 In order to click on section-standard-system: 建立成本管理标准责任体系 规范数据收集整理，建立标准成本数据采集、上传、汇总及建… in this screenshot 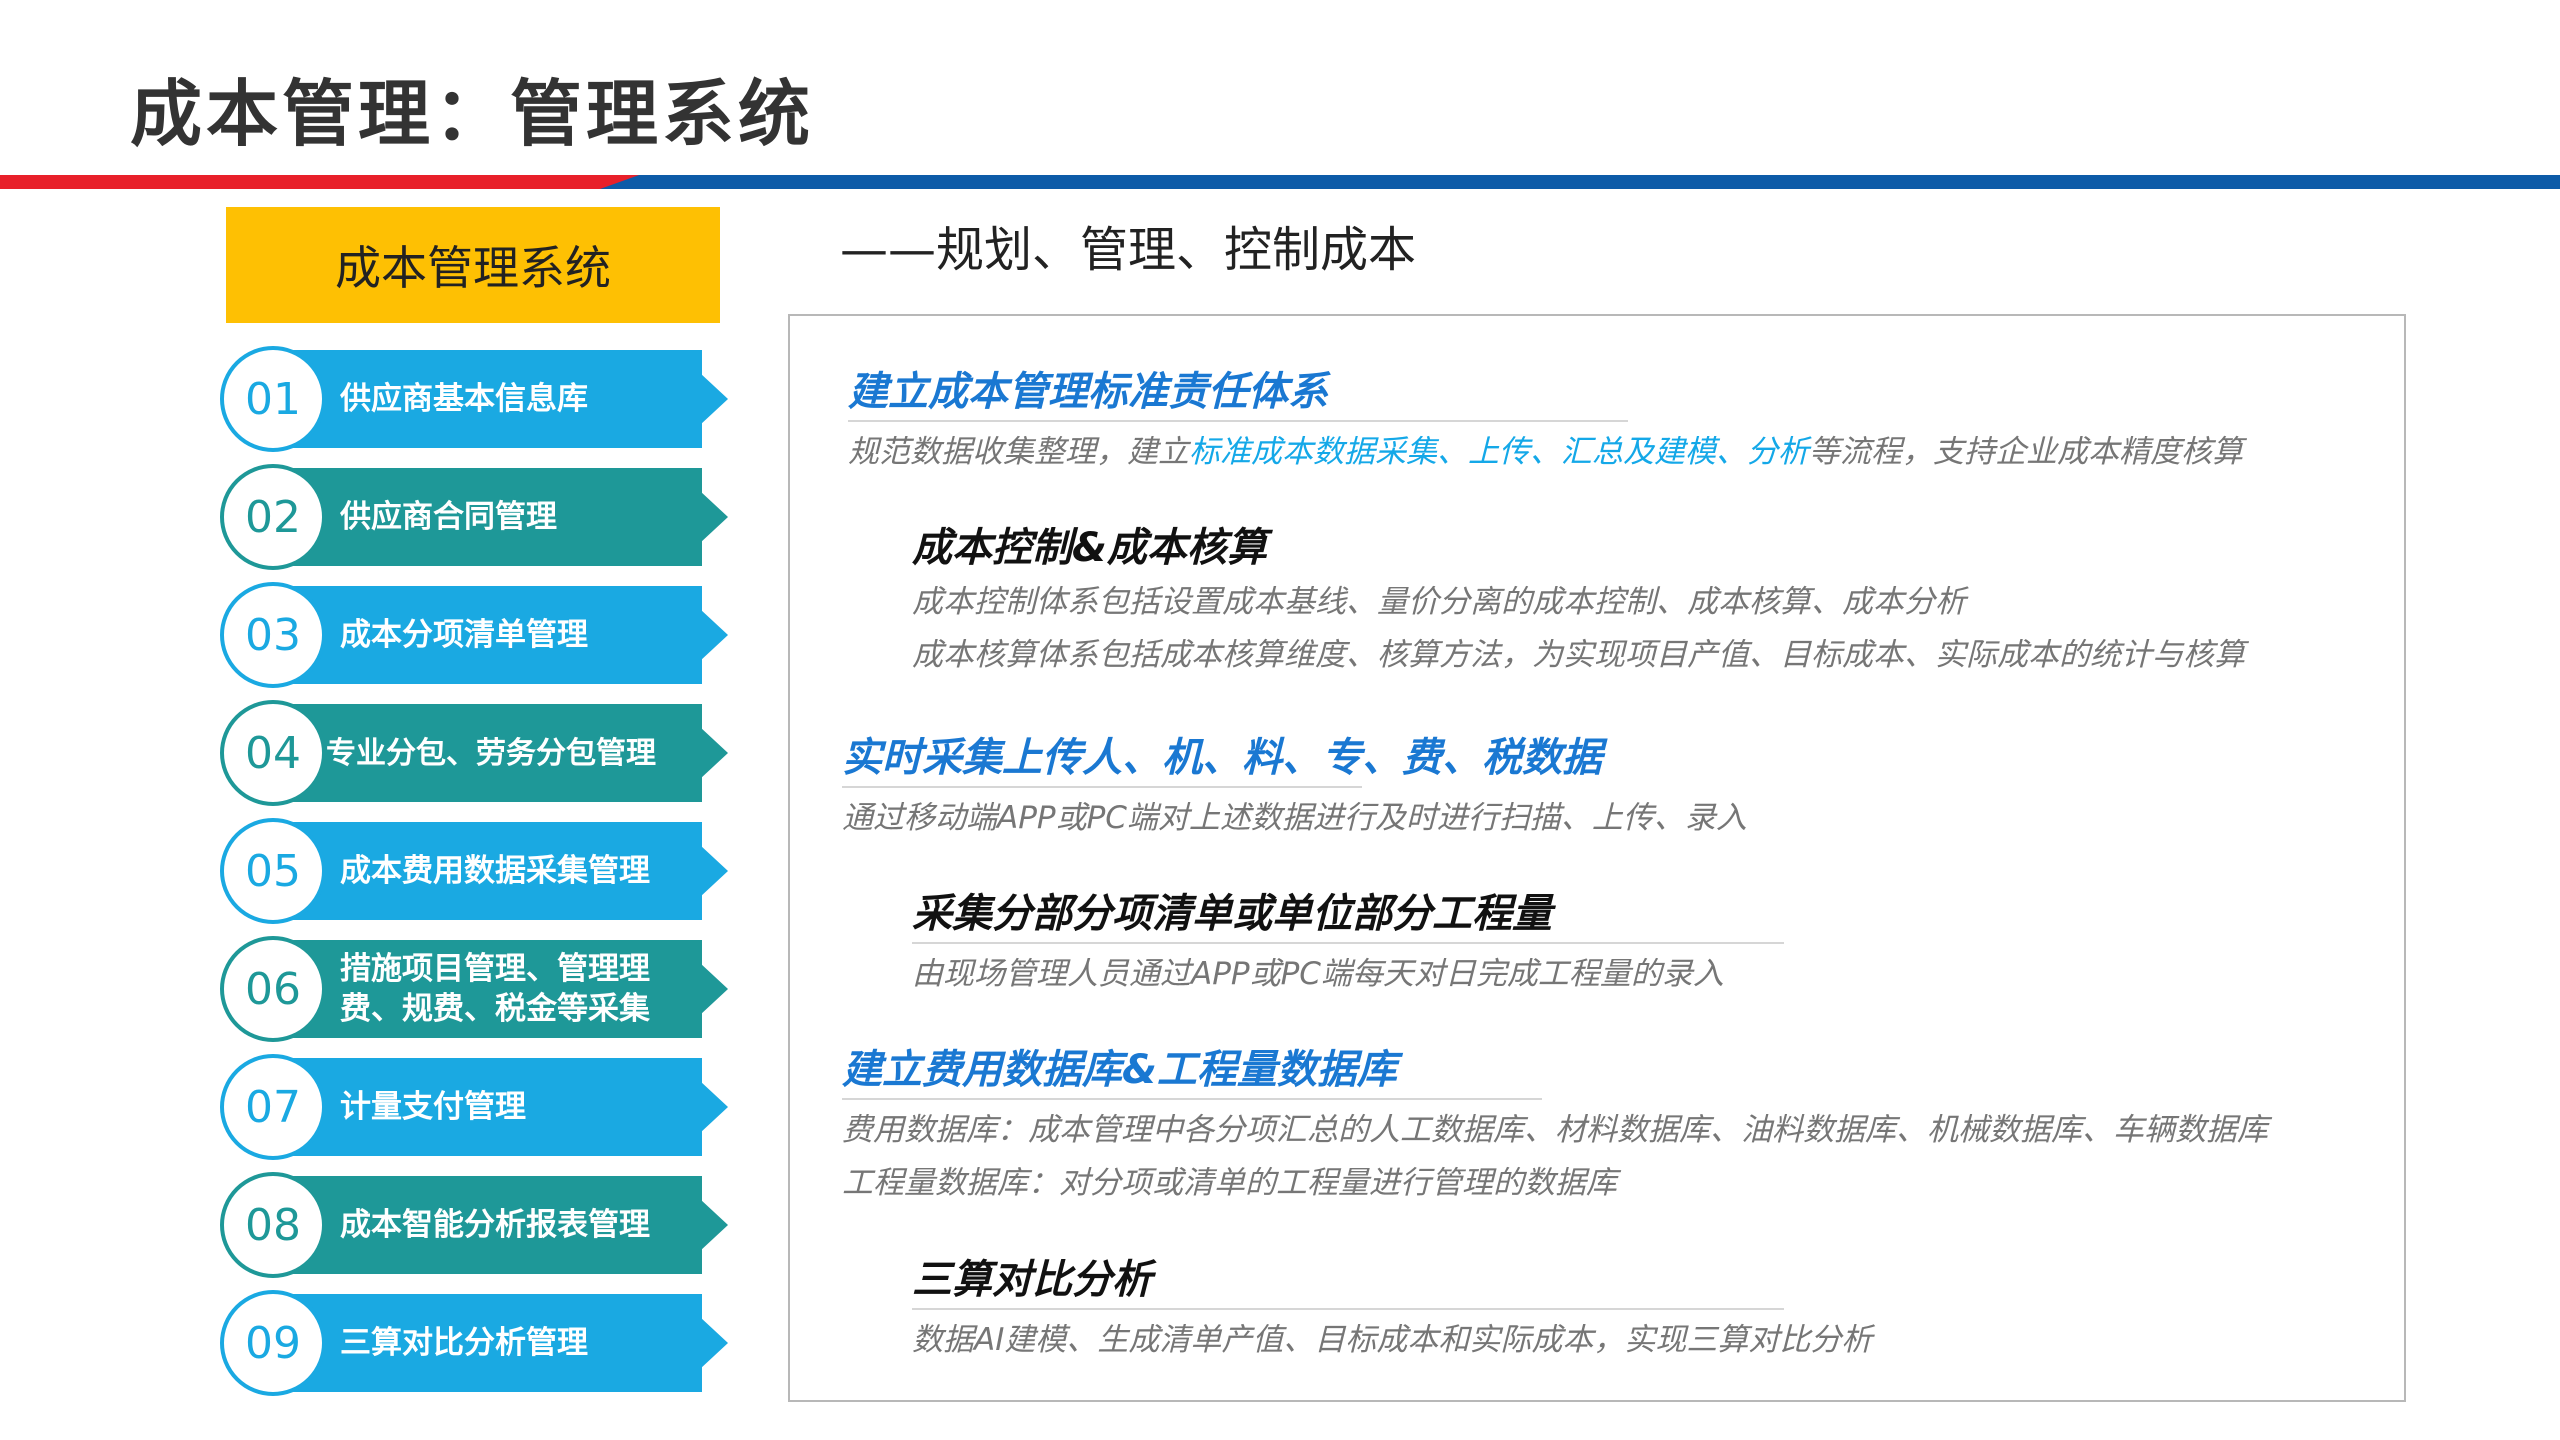, I will do `click(1545, 419)`.